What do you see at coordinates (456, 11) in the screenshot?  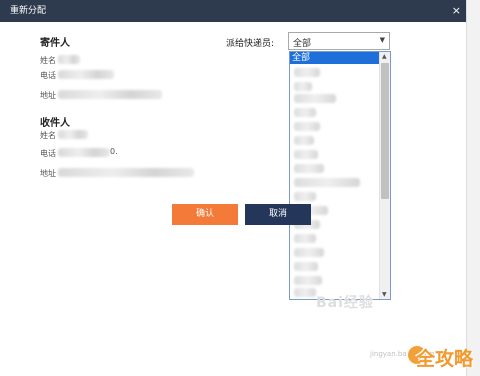 I see `close-icon: ×` at bounding box center [456, 11].